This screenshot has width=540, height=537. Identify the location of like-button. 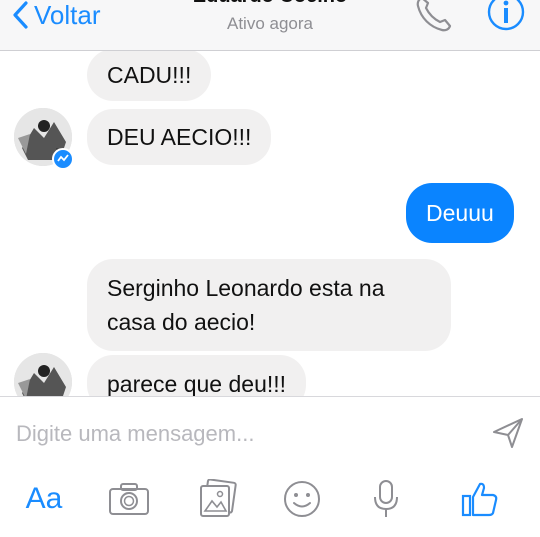
(480, 499).